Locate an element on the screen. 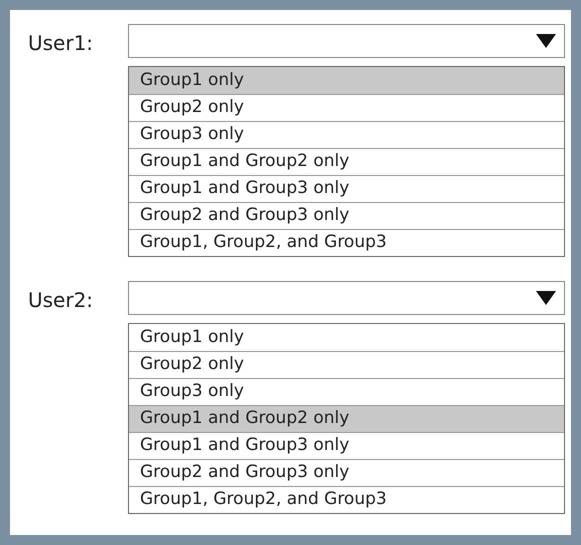 The image size is (581, 545). question-label: User1: is located at coordinates (61, 43).